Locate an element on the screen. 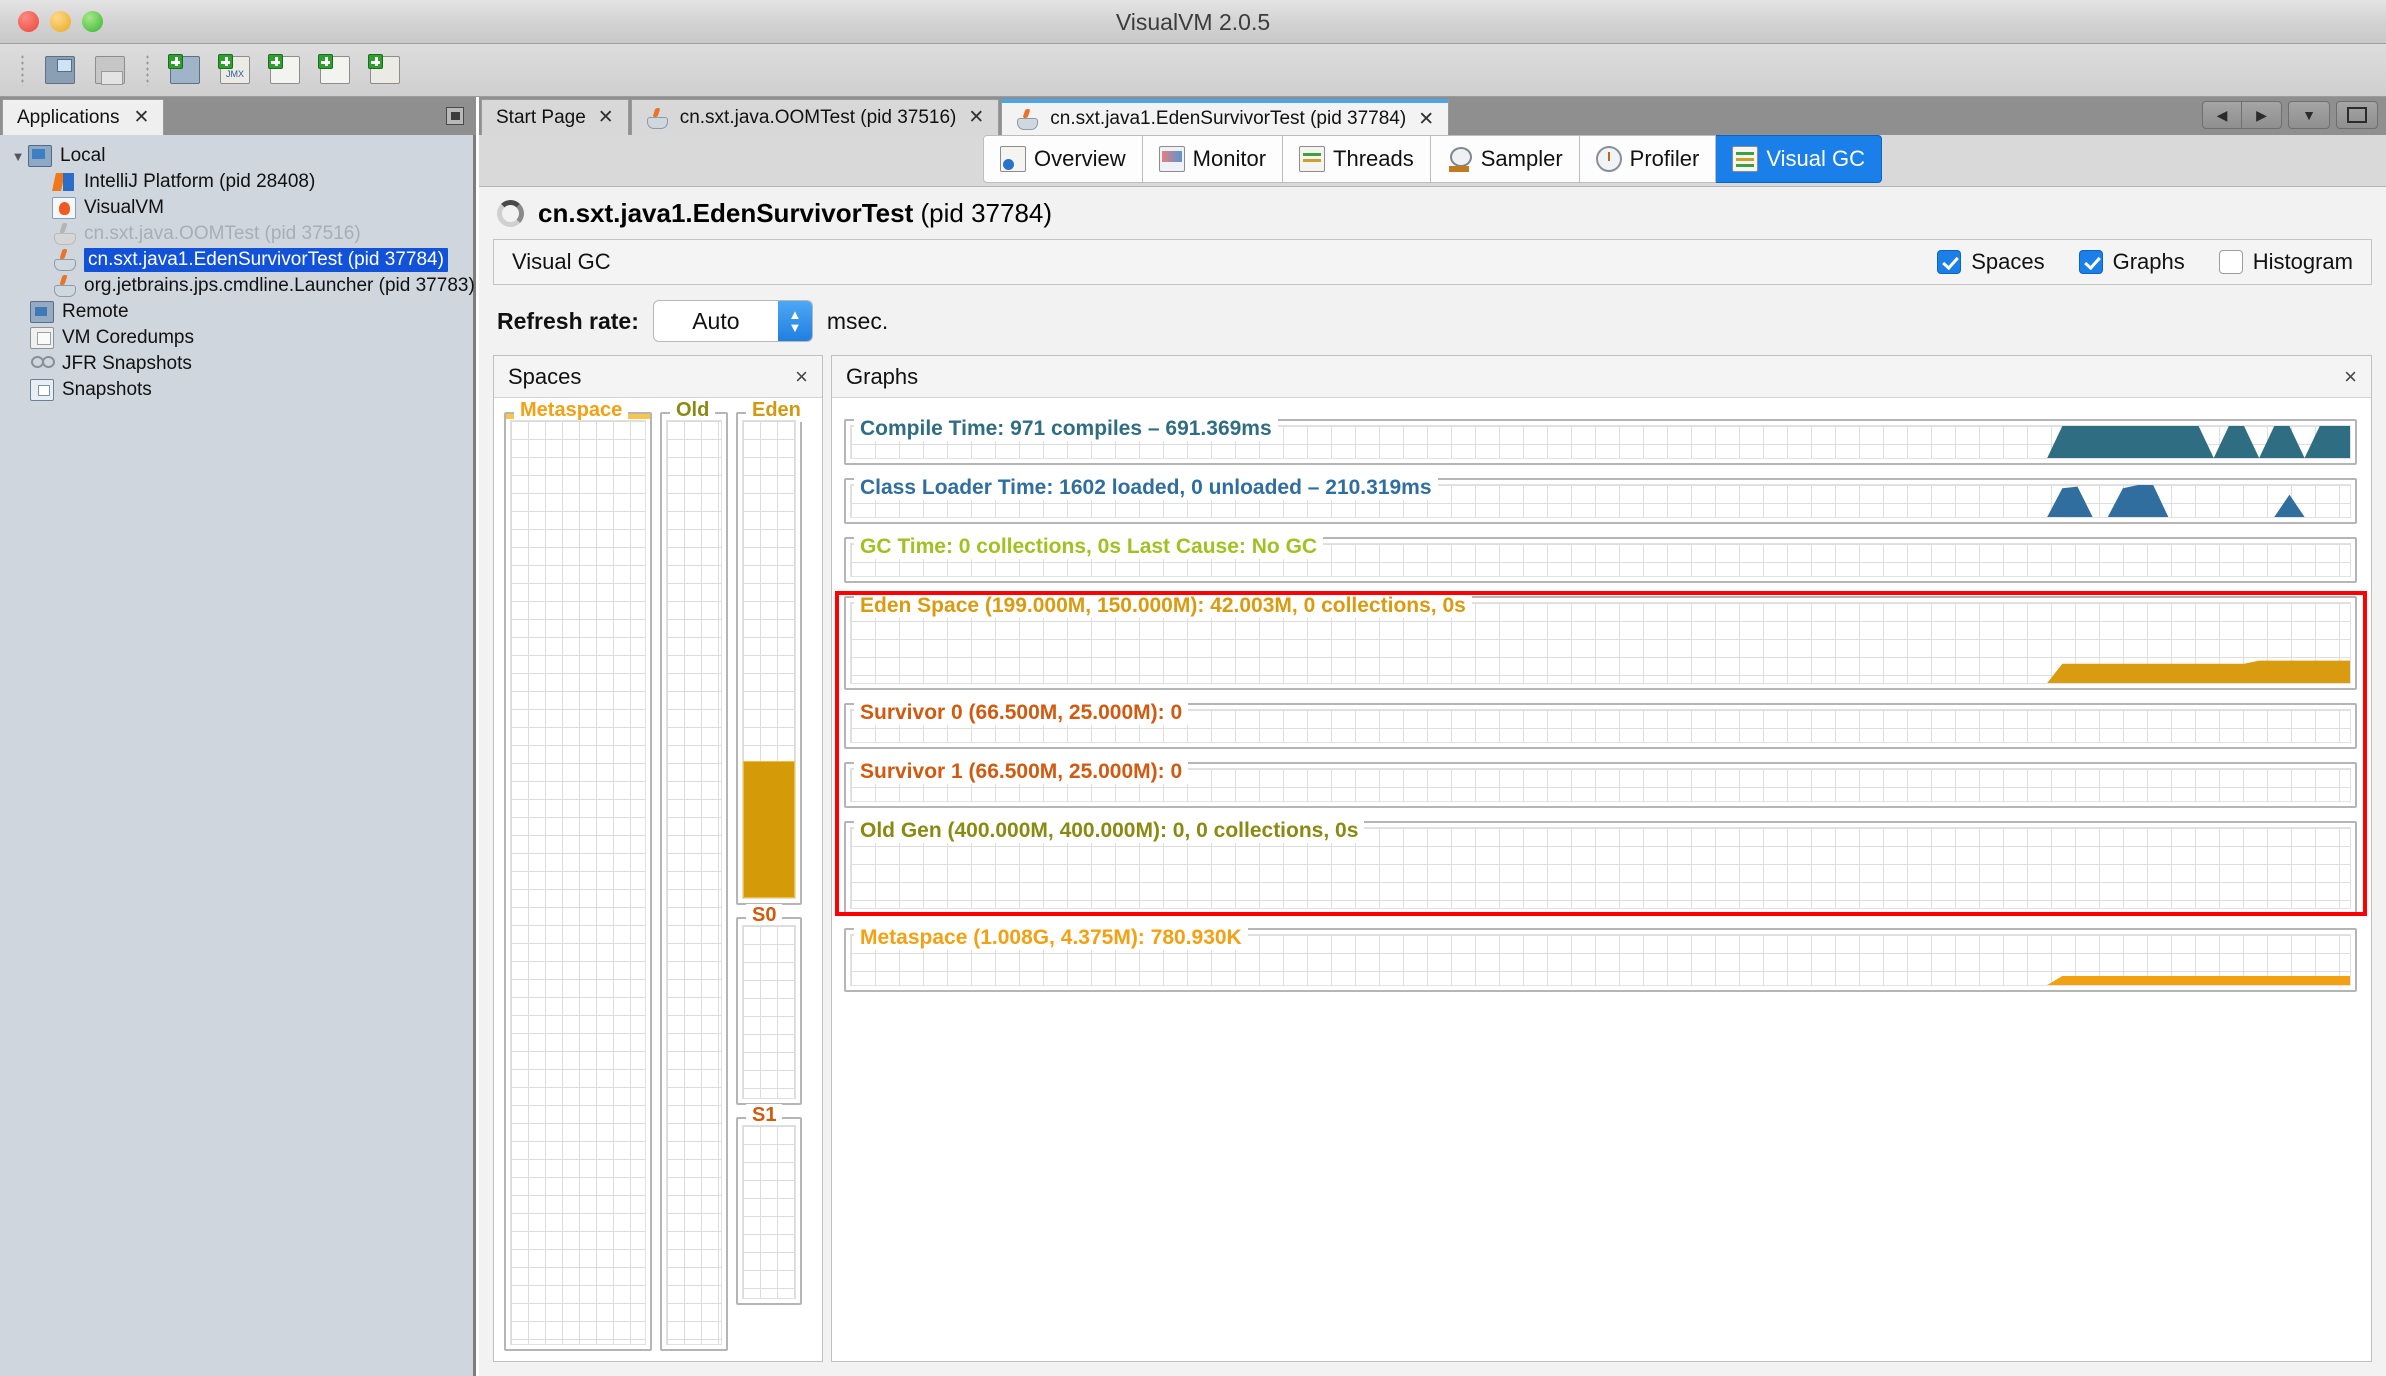 This screenshot has width=2386, height=1376. tab-sampler: Sampler is located at coordinates (1505, 159).